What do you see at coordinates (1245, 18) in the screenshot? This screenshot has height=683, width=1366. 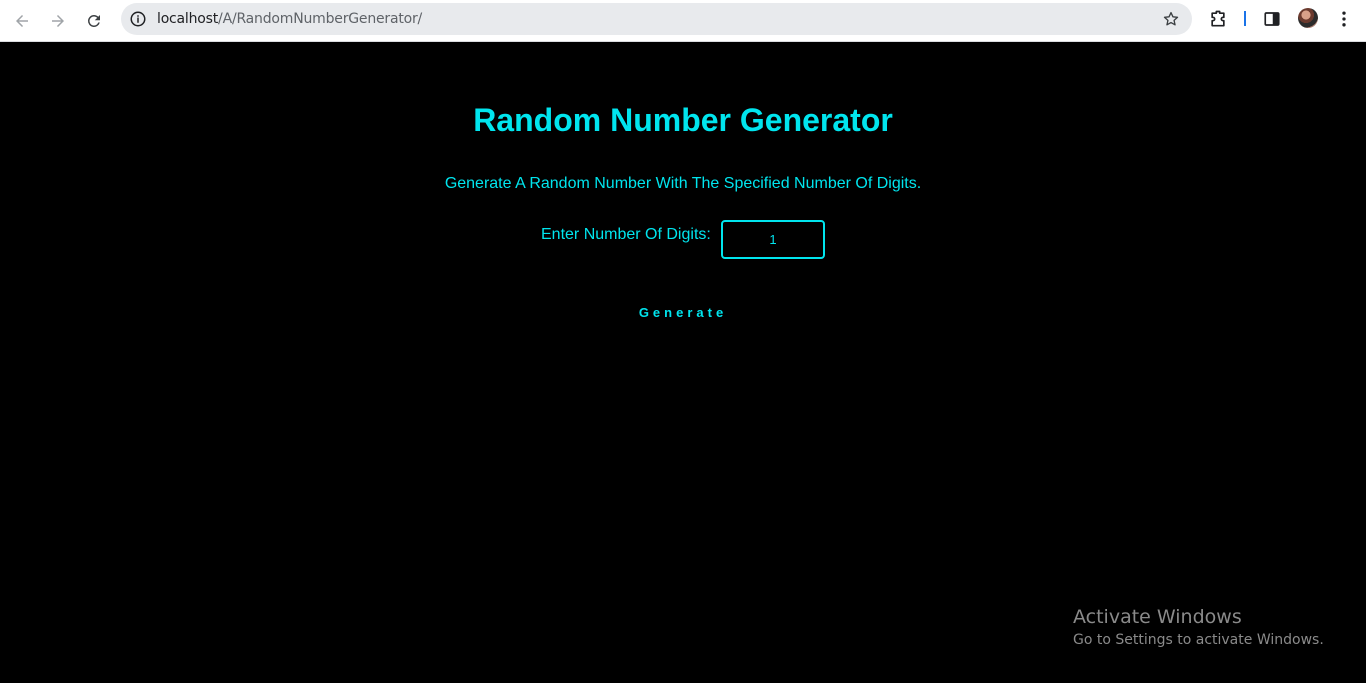 I see `toolbar-divider` at bounding box center [1245, 18].